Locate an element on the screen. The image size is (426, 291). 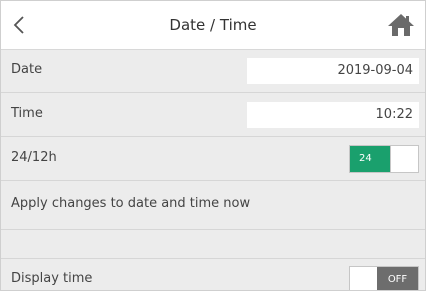
date-field: 2019-09-04 is located at coordinates (333, 71).